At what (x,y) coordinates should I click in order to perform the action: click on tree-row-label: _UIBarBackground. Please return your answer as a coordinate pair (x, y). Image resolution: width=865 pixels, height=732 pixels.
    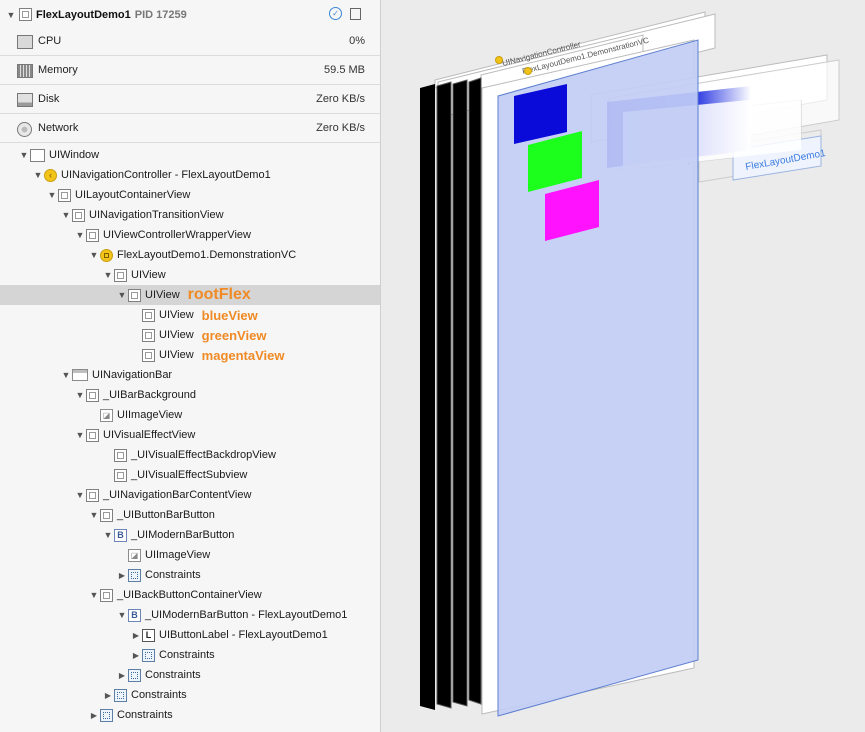
    Looking at the image, I should click on (149, 395).